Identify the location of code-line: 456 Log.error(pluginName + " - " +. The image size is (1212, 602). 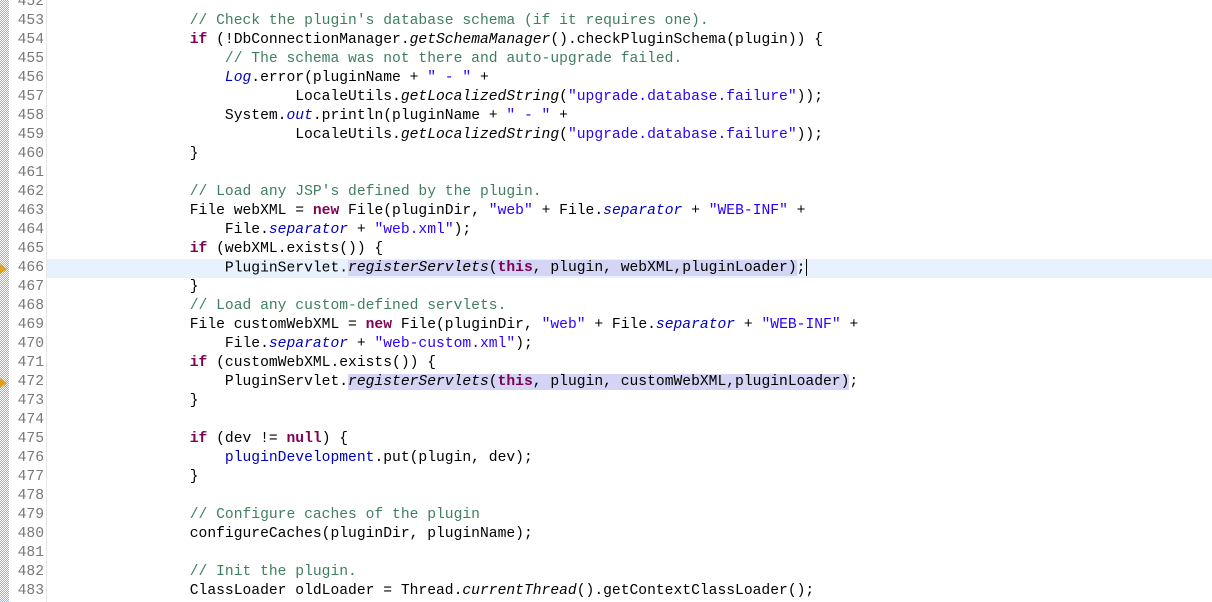
(606, 78).